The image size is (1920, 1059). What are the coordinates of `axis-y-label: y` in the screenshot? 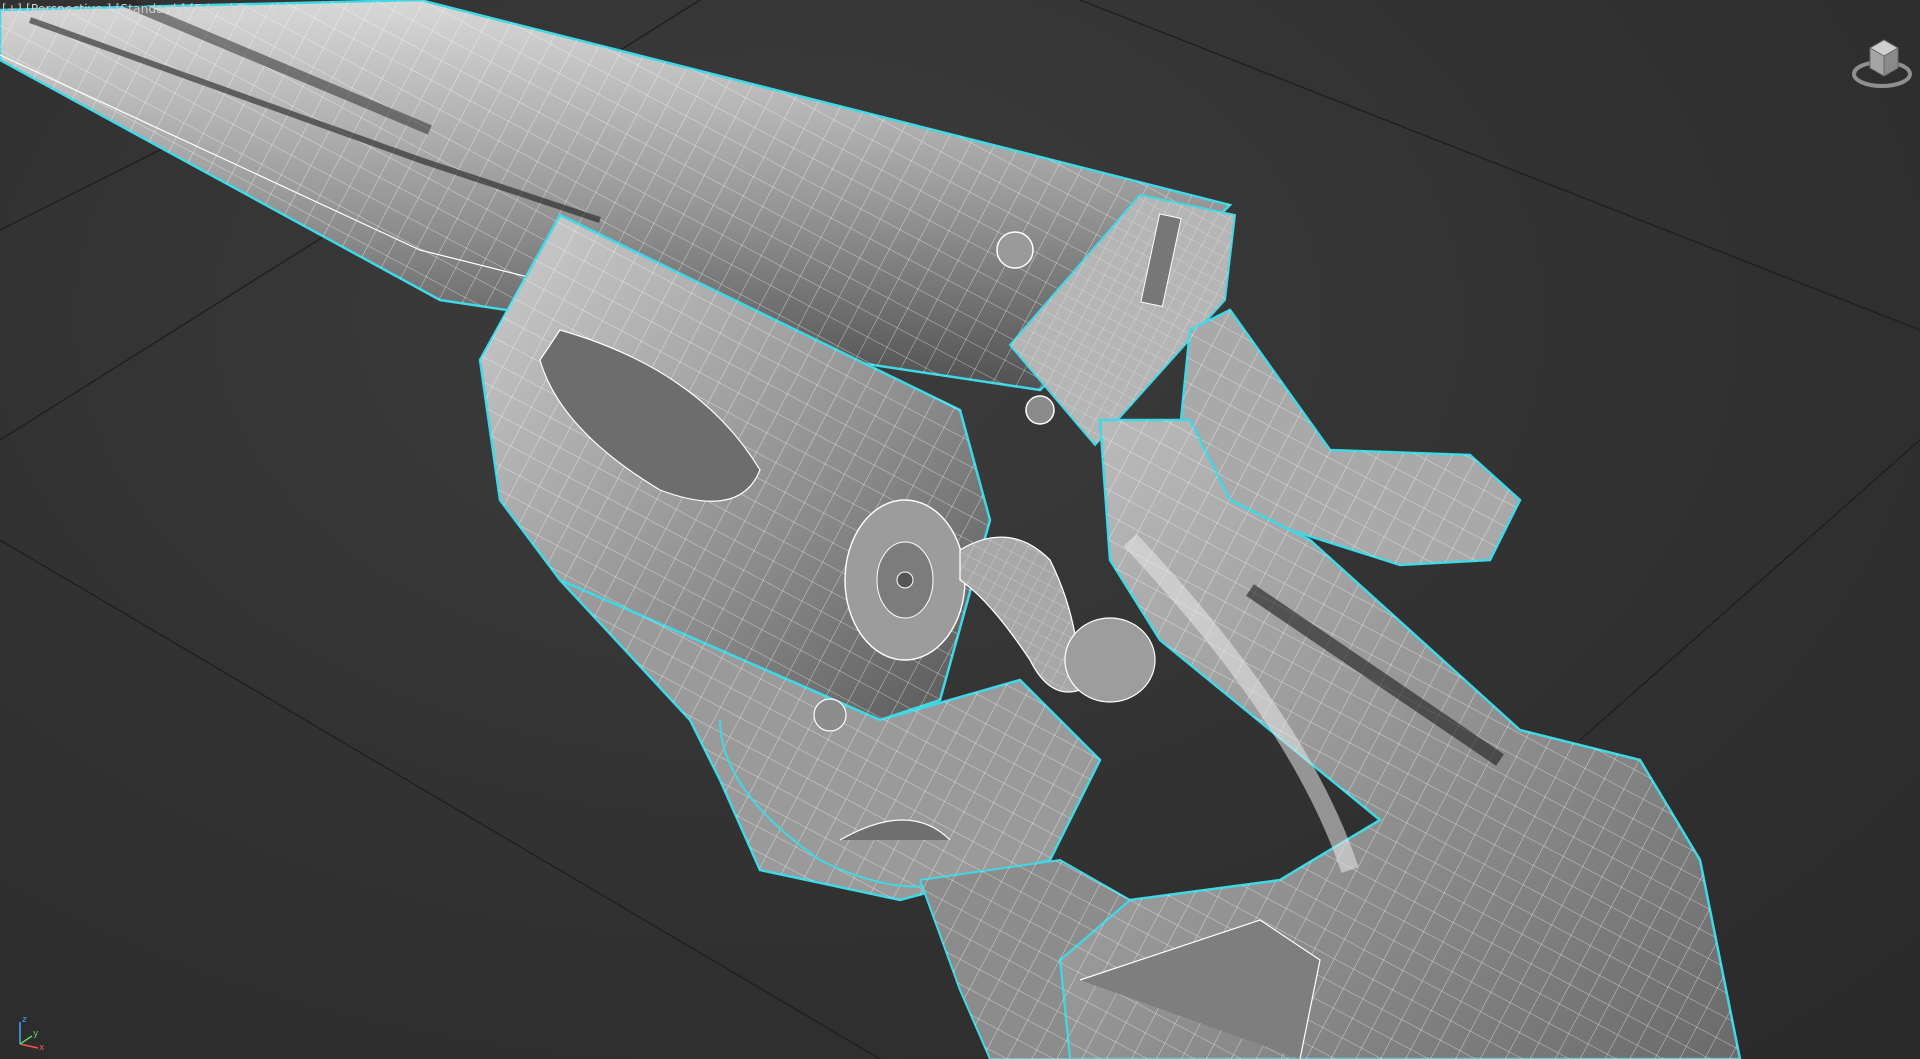 It's located at (36, 1034).